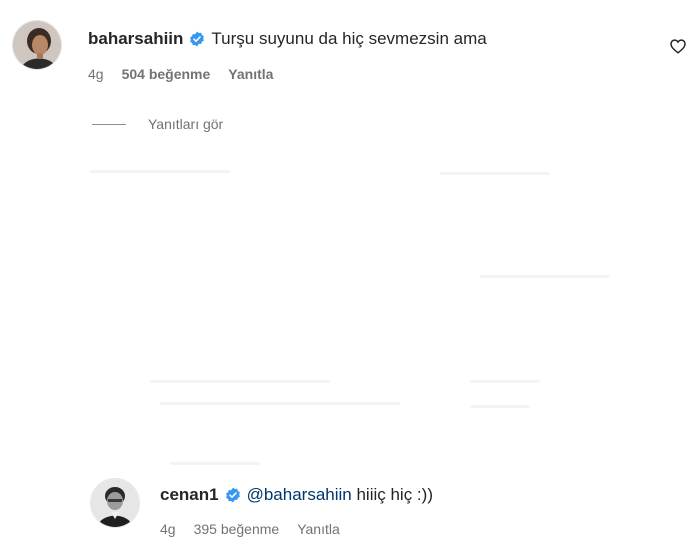  I want to click on comment-line: cenan1 @baharsahiin hiiiç hiç :)), so click(425, 495).